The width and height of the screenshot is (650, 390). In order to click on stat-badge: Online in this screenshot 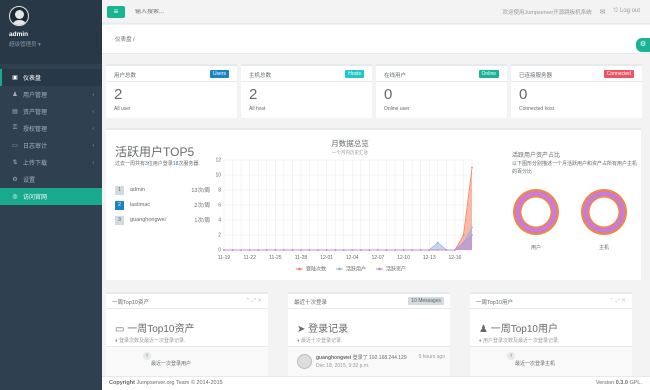, I will do `click(488, 74)`.